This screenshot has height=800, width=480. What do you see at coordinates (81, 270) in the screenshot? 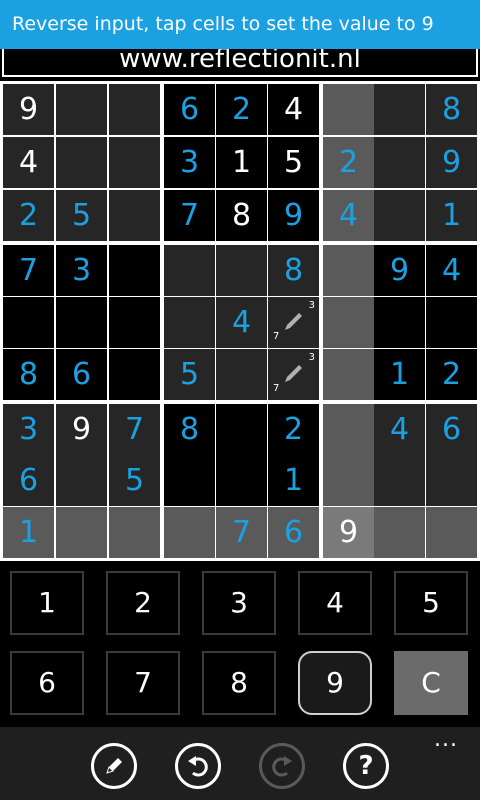
I see `cell-r4-c2: 3` at bounding box center [81, 270].